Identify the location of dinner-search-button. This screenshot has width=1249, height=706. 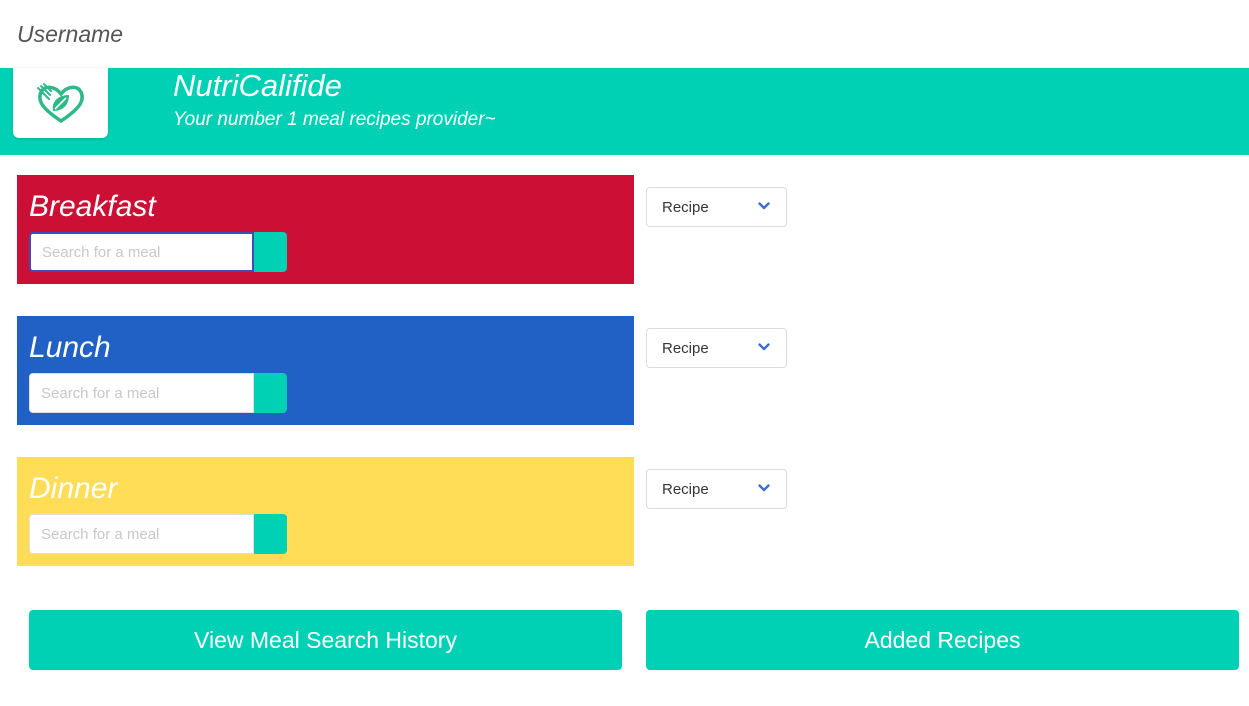
(270, 534).